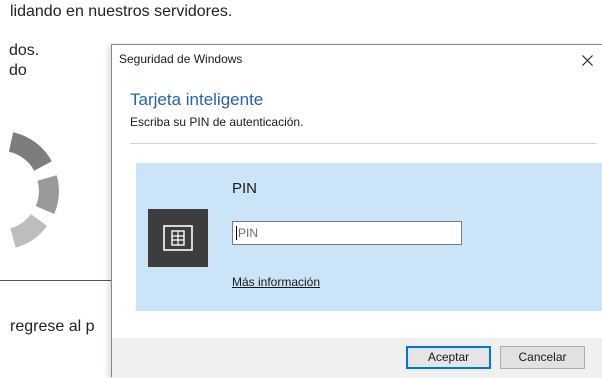 Image resolution: width=602 pixels, height=378 pixels. Describe the element at coordinates (276, 282) in the screenshot. I see `more-info-link: Más información` at that location.